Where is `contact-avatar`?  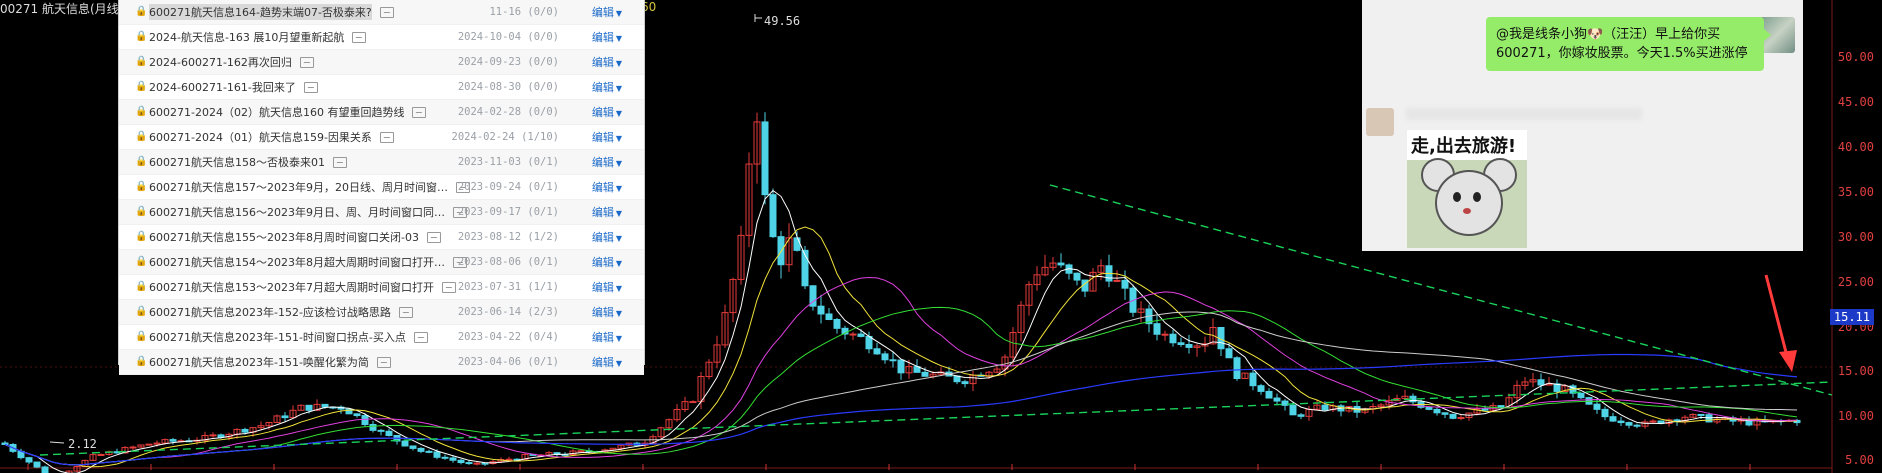
contact-avatar is located at coordinates (1380, 122).